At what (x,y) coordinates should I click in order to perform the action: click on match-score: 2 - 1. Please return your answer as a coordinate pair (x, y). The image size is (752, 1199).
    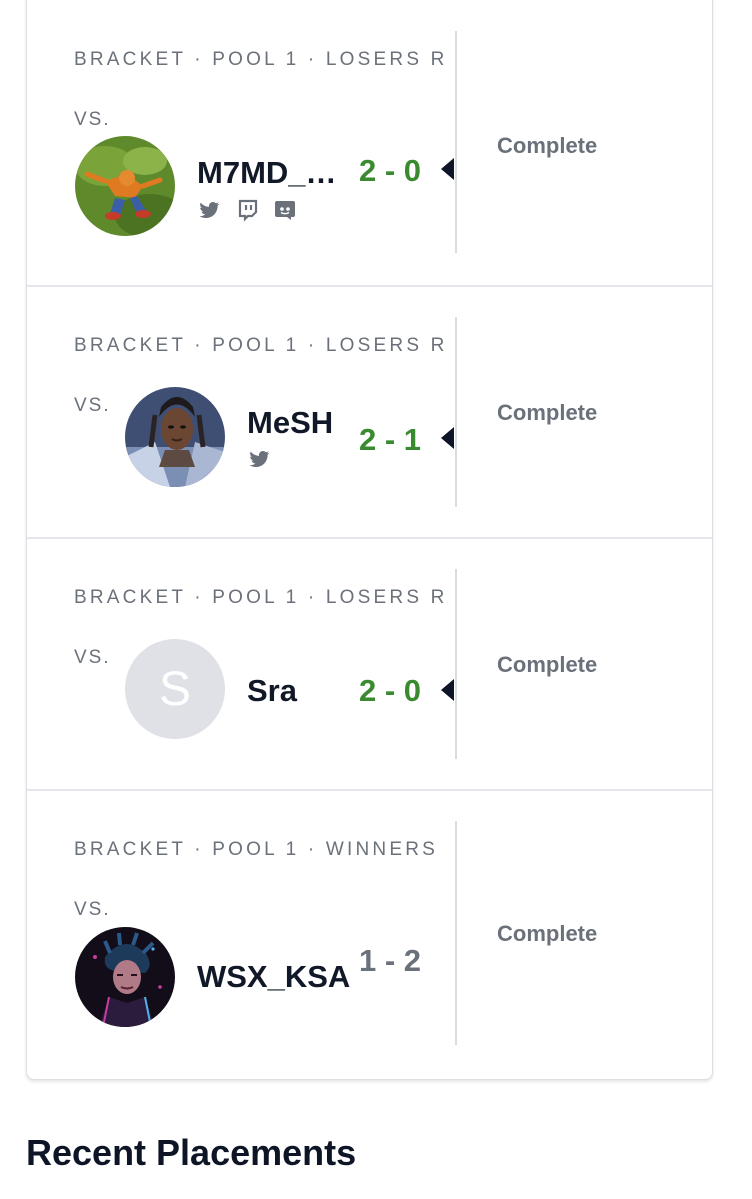
    Looking at the image, I should click on (390, 439).